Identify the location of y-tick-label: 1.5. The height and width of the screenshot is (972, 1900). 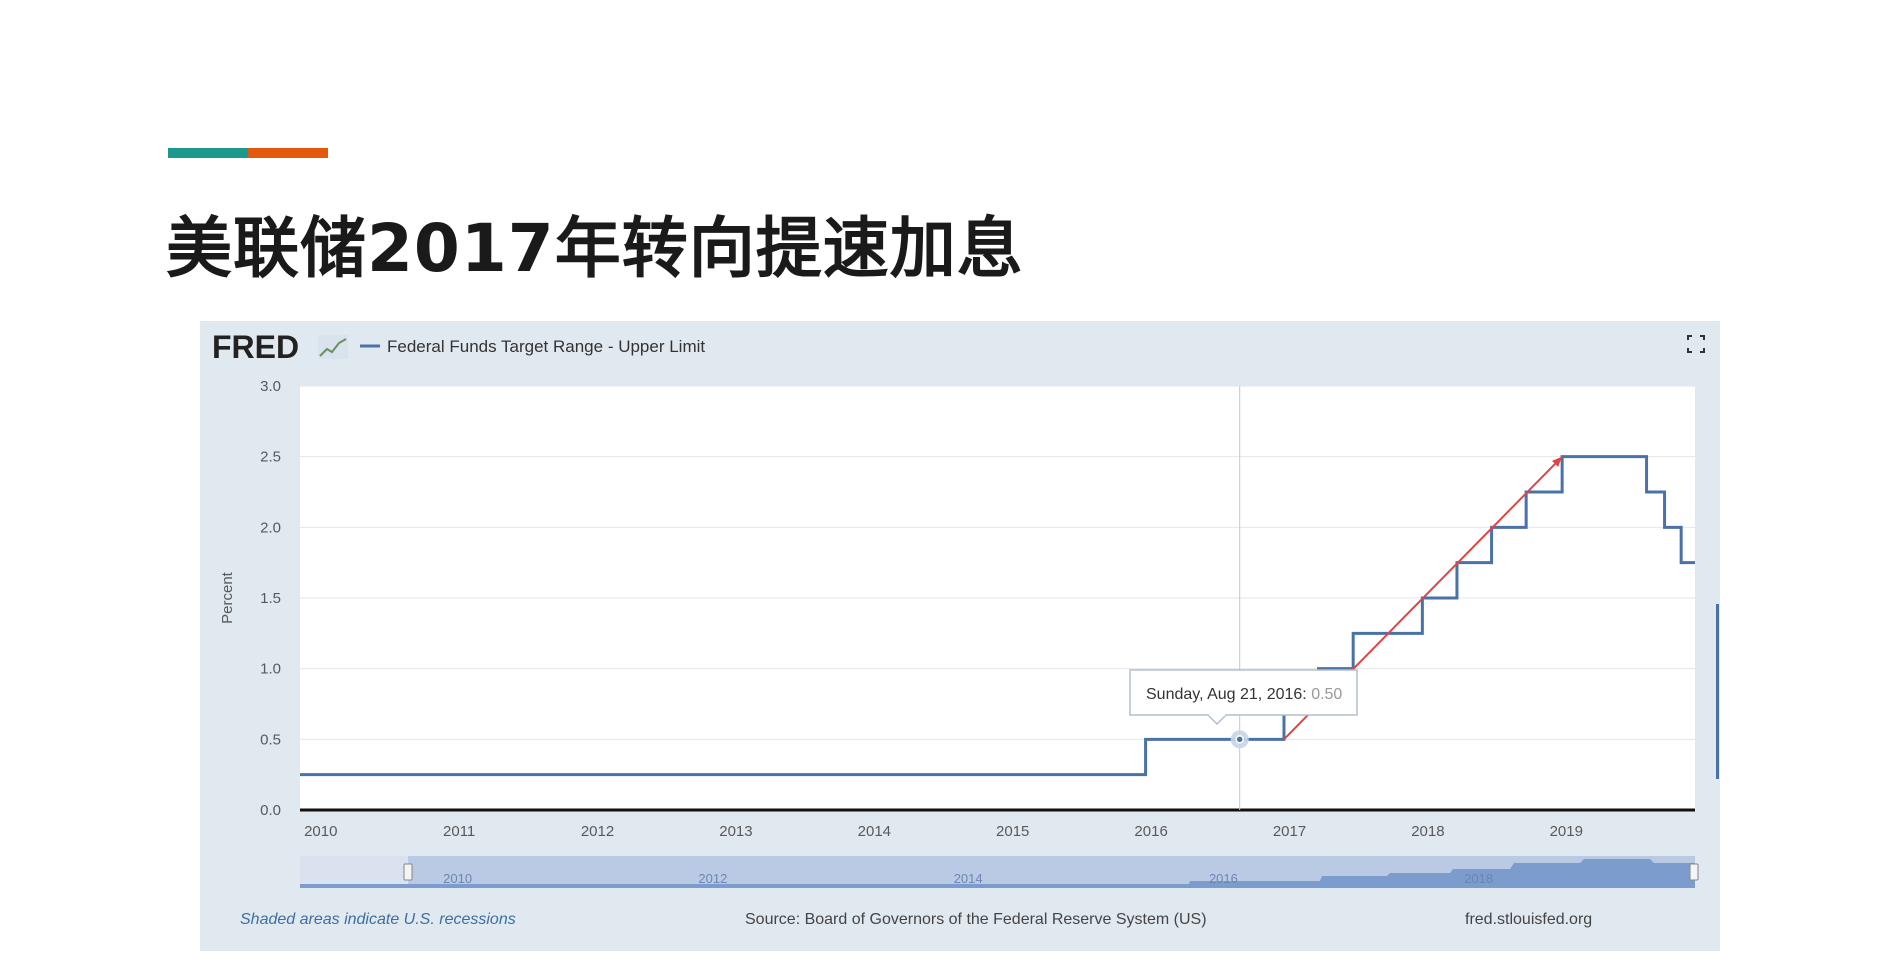
(270, 598).